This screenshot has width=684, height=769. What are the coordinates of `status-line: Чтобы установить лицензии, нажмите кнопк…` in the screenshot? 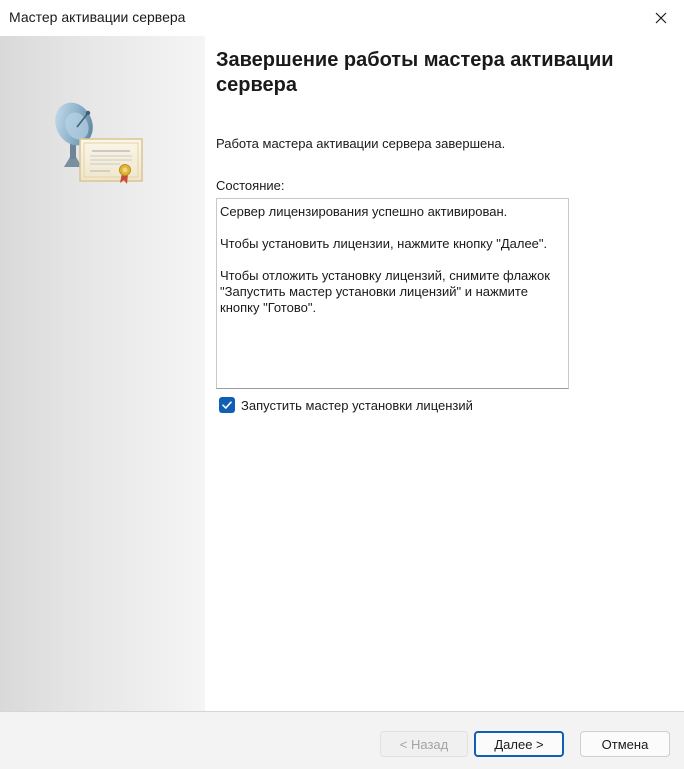 It's located at (384, 243).